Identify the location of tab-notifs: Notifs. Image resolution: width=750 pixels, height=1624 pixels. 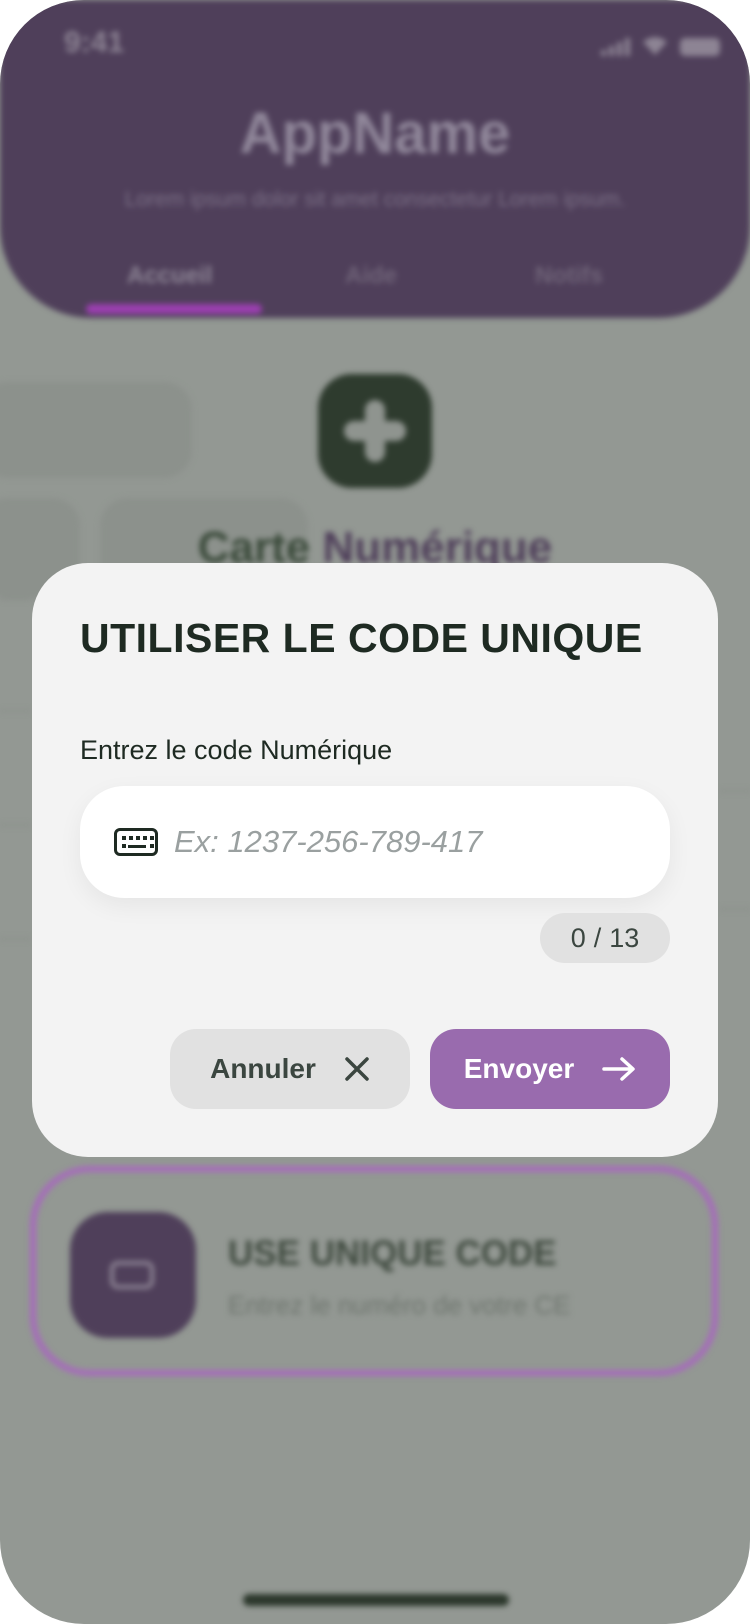
(569, 276).